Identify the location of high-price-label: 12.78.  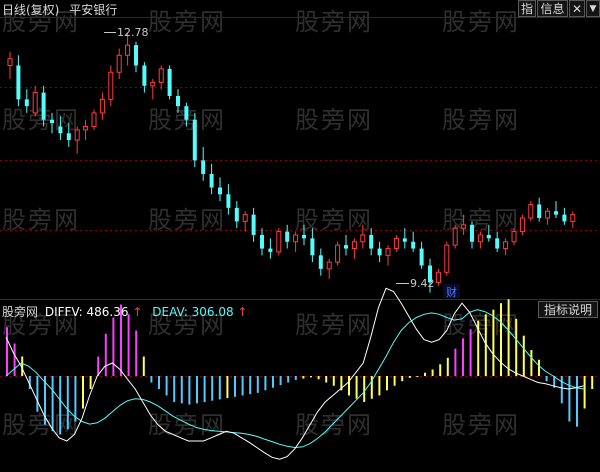
(133, 32).